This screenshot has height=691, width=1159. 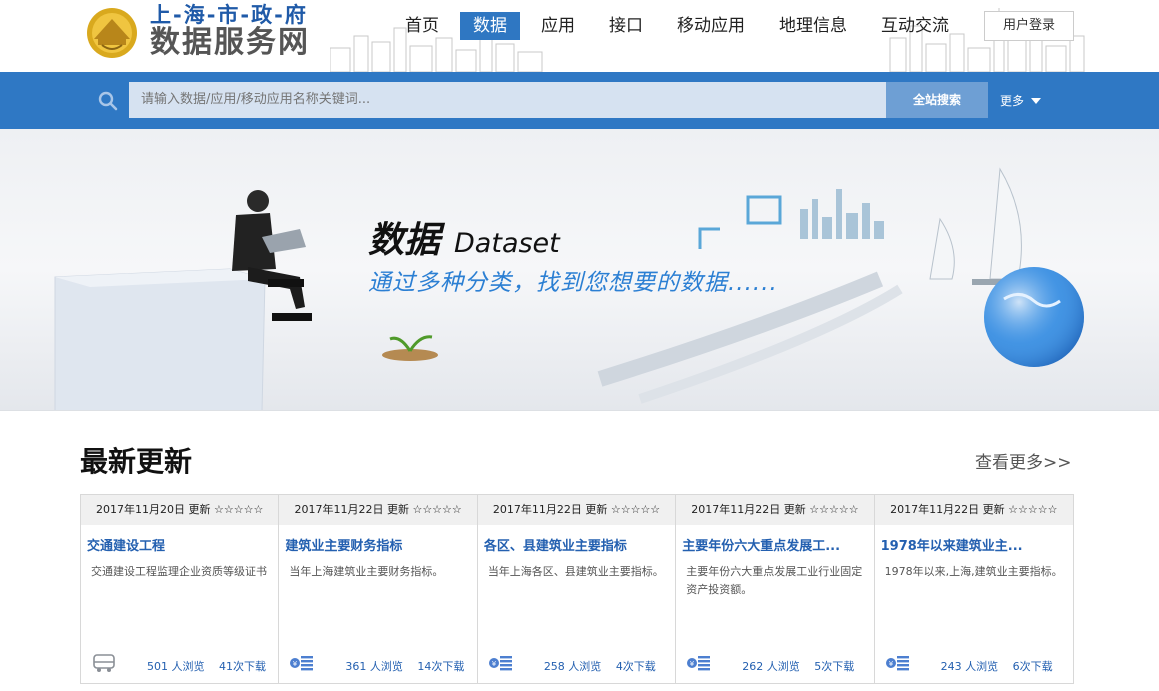 What do you see at coordinates (507, 243) in the screenshot?
I see `banner-title-en: Dataset` at bounding box center [507, 243].